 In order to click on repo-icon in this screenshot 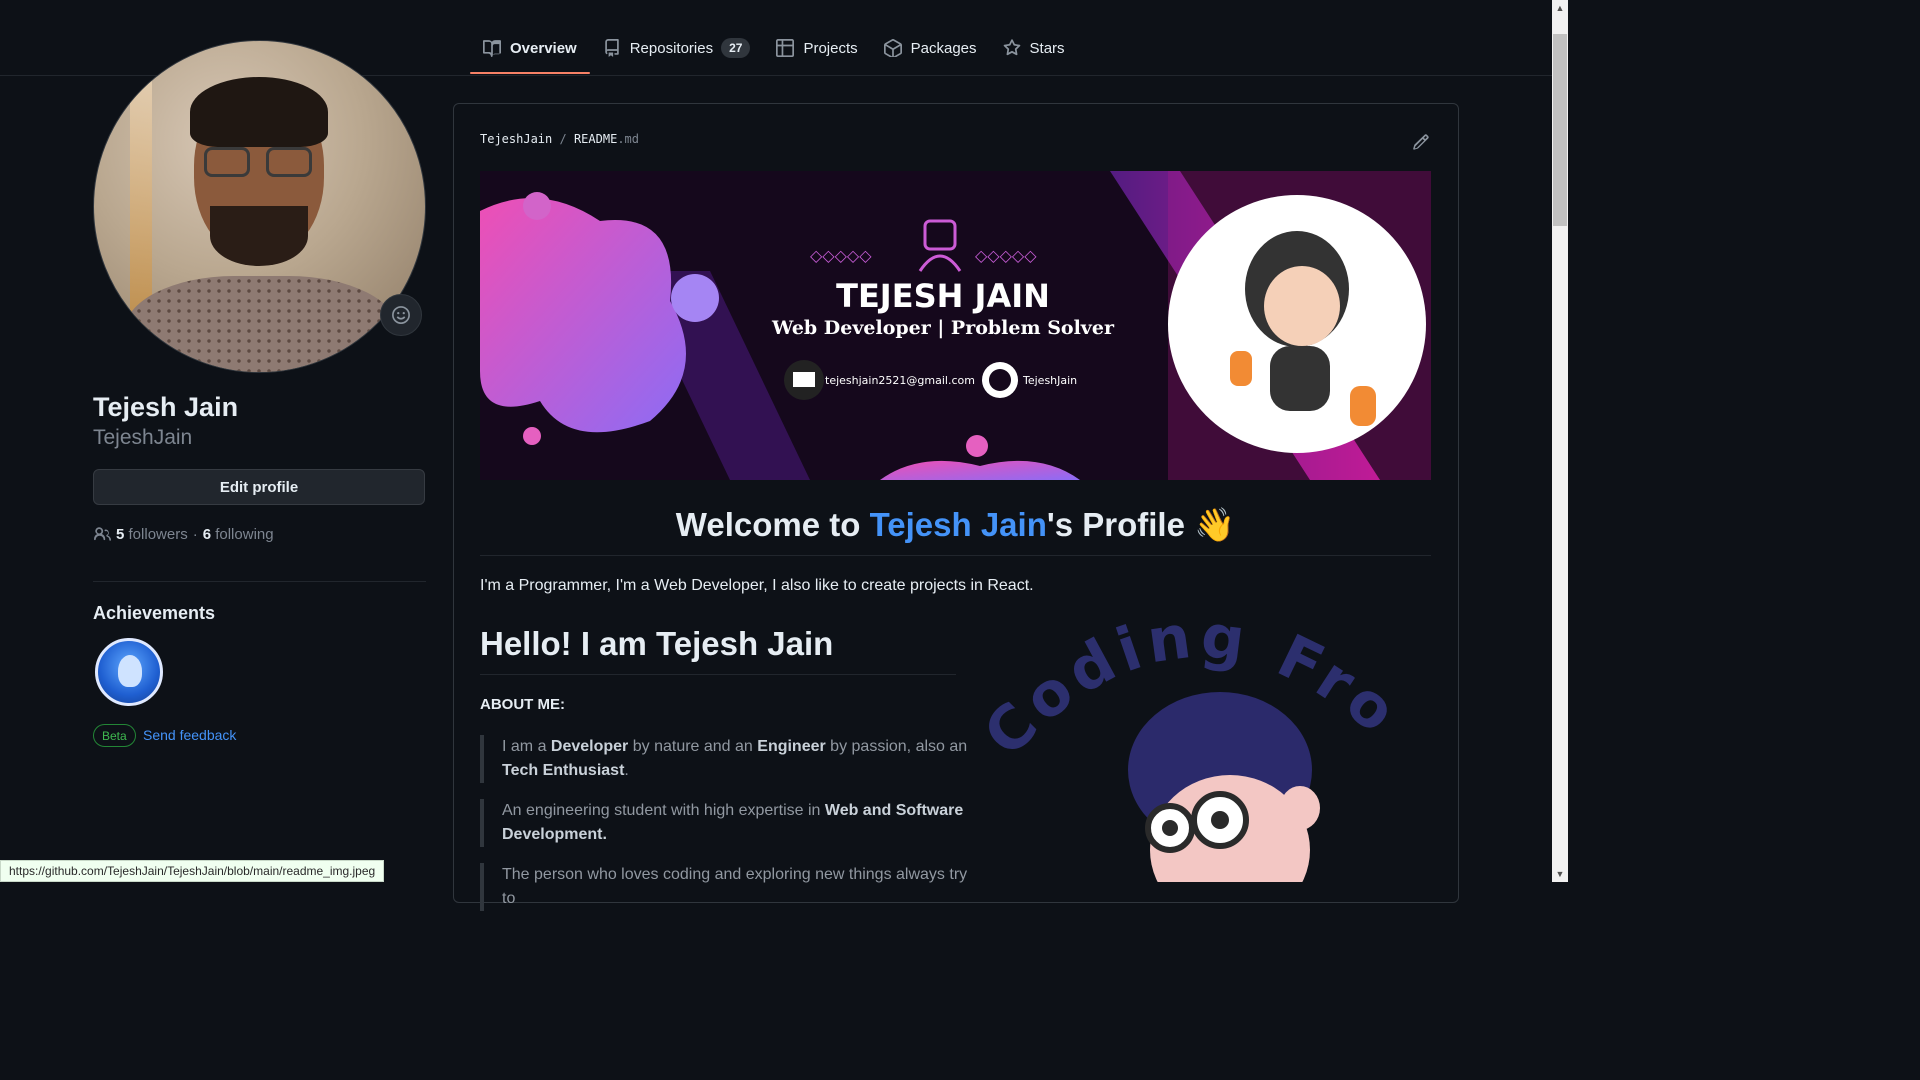, I will do `click(611, 48)`.